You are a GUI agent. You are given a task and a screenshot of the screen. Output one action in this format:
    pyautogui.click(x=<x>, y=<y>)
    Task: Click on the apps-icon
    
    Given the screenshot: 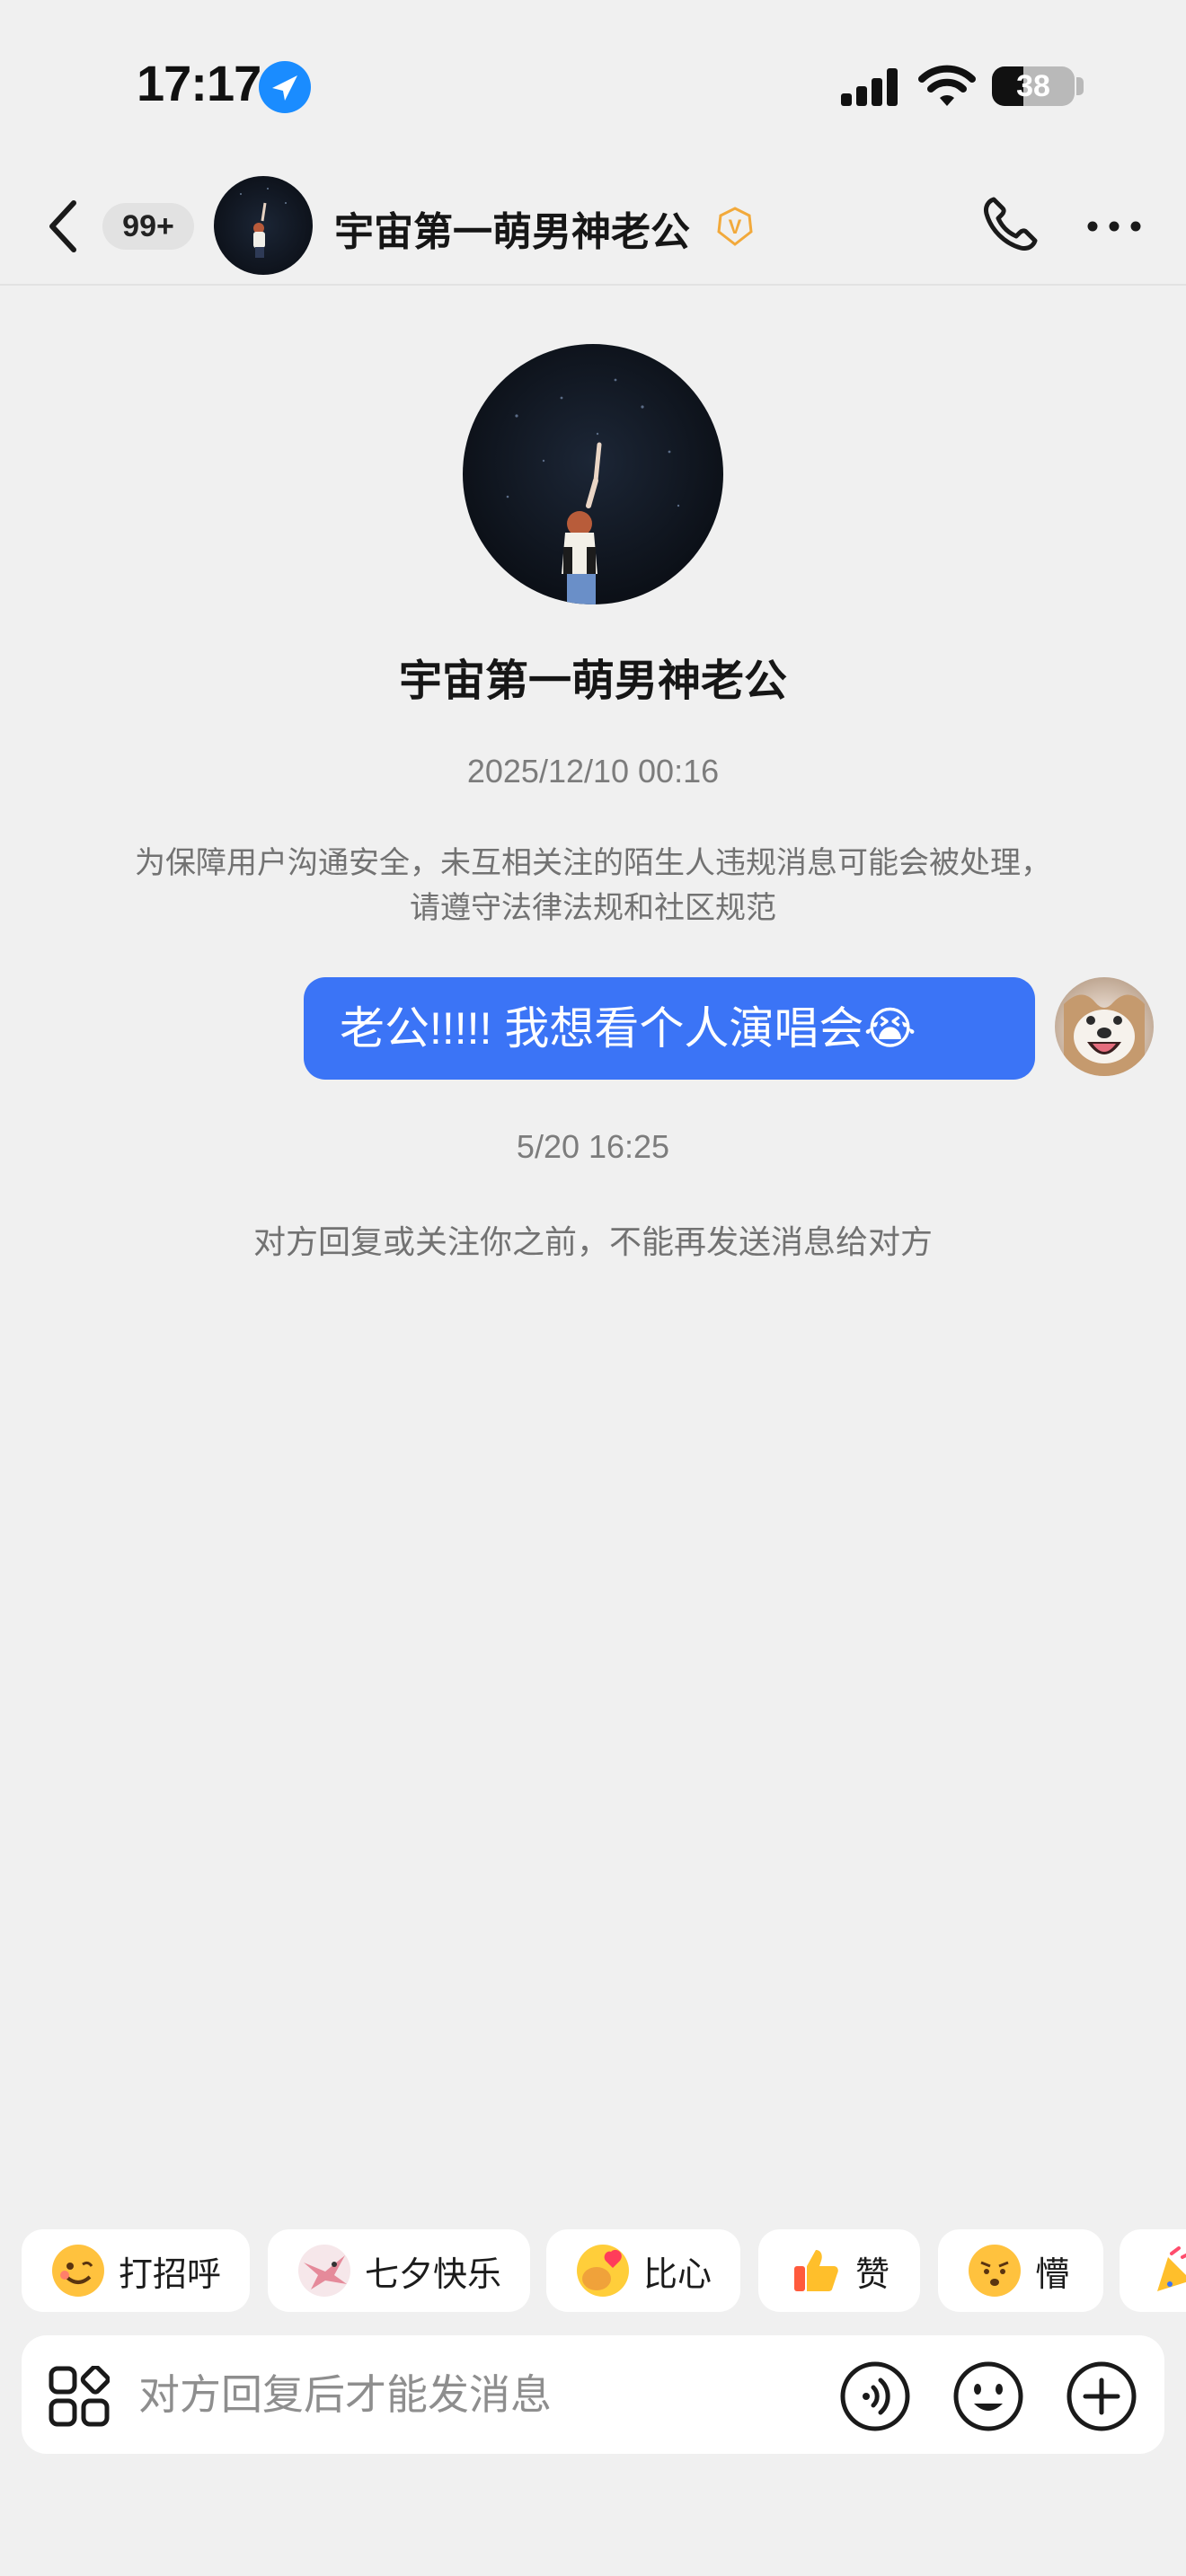 What is the action you would take?
    pyautogui.click(x=80, y=2395)
    